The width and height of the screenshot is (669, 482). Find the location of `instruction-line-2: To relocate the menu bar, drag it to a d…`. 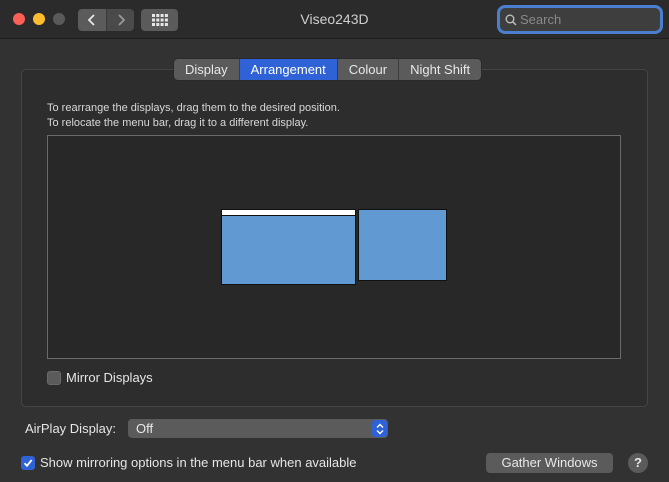

instruction-line-2: To relocate the menu bar, drag it to a d… is located at coordinates (178, 123).